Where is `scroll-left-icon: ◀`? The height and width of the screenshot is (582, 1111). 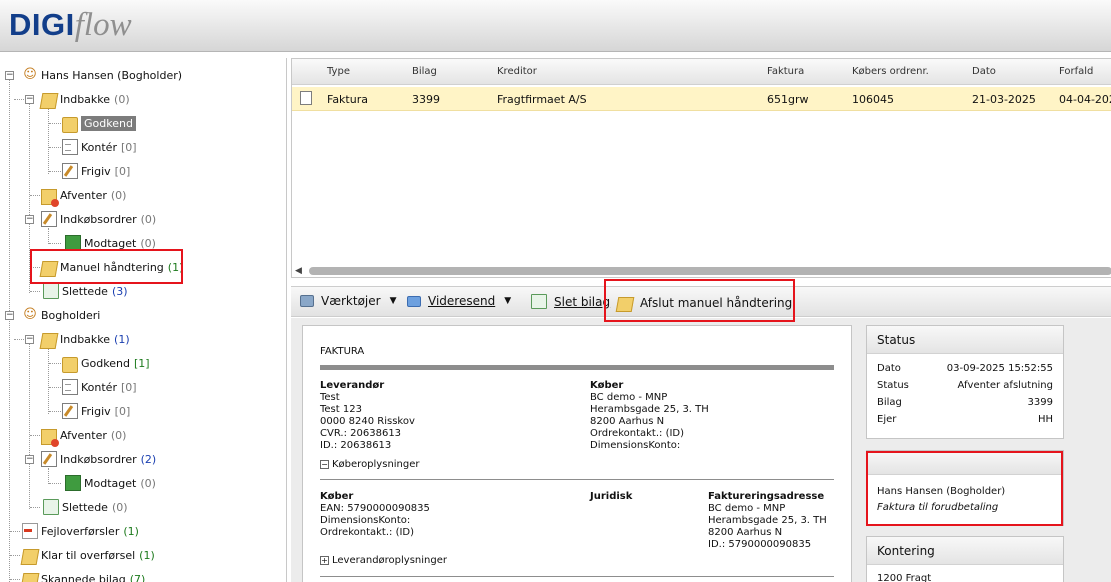
scroll-left-icon: ◀ is located at coordinates (298, 271).